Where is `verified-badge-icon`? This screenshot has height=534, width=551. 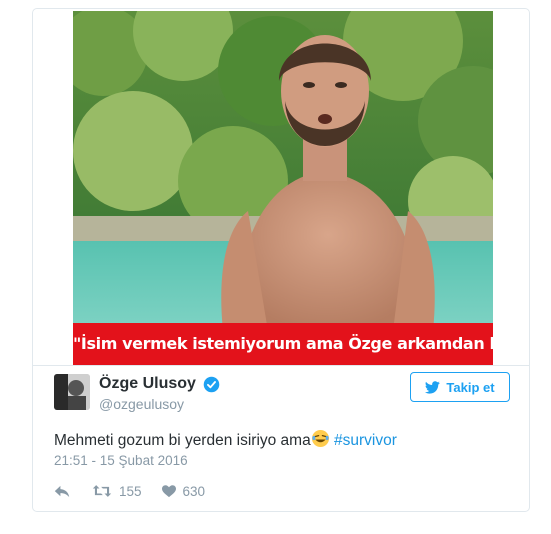 verified-badge-icon is located at coordinates (211, 384).